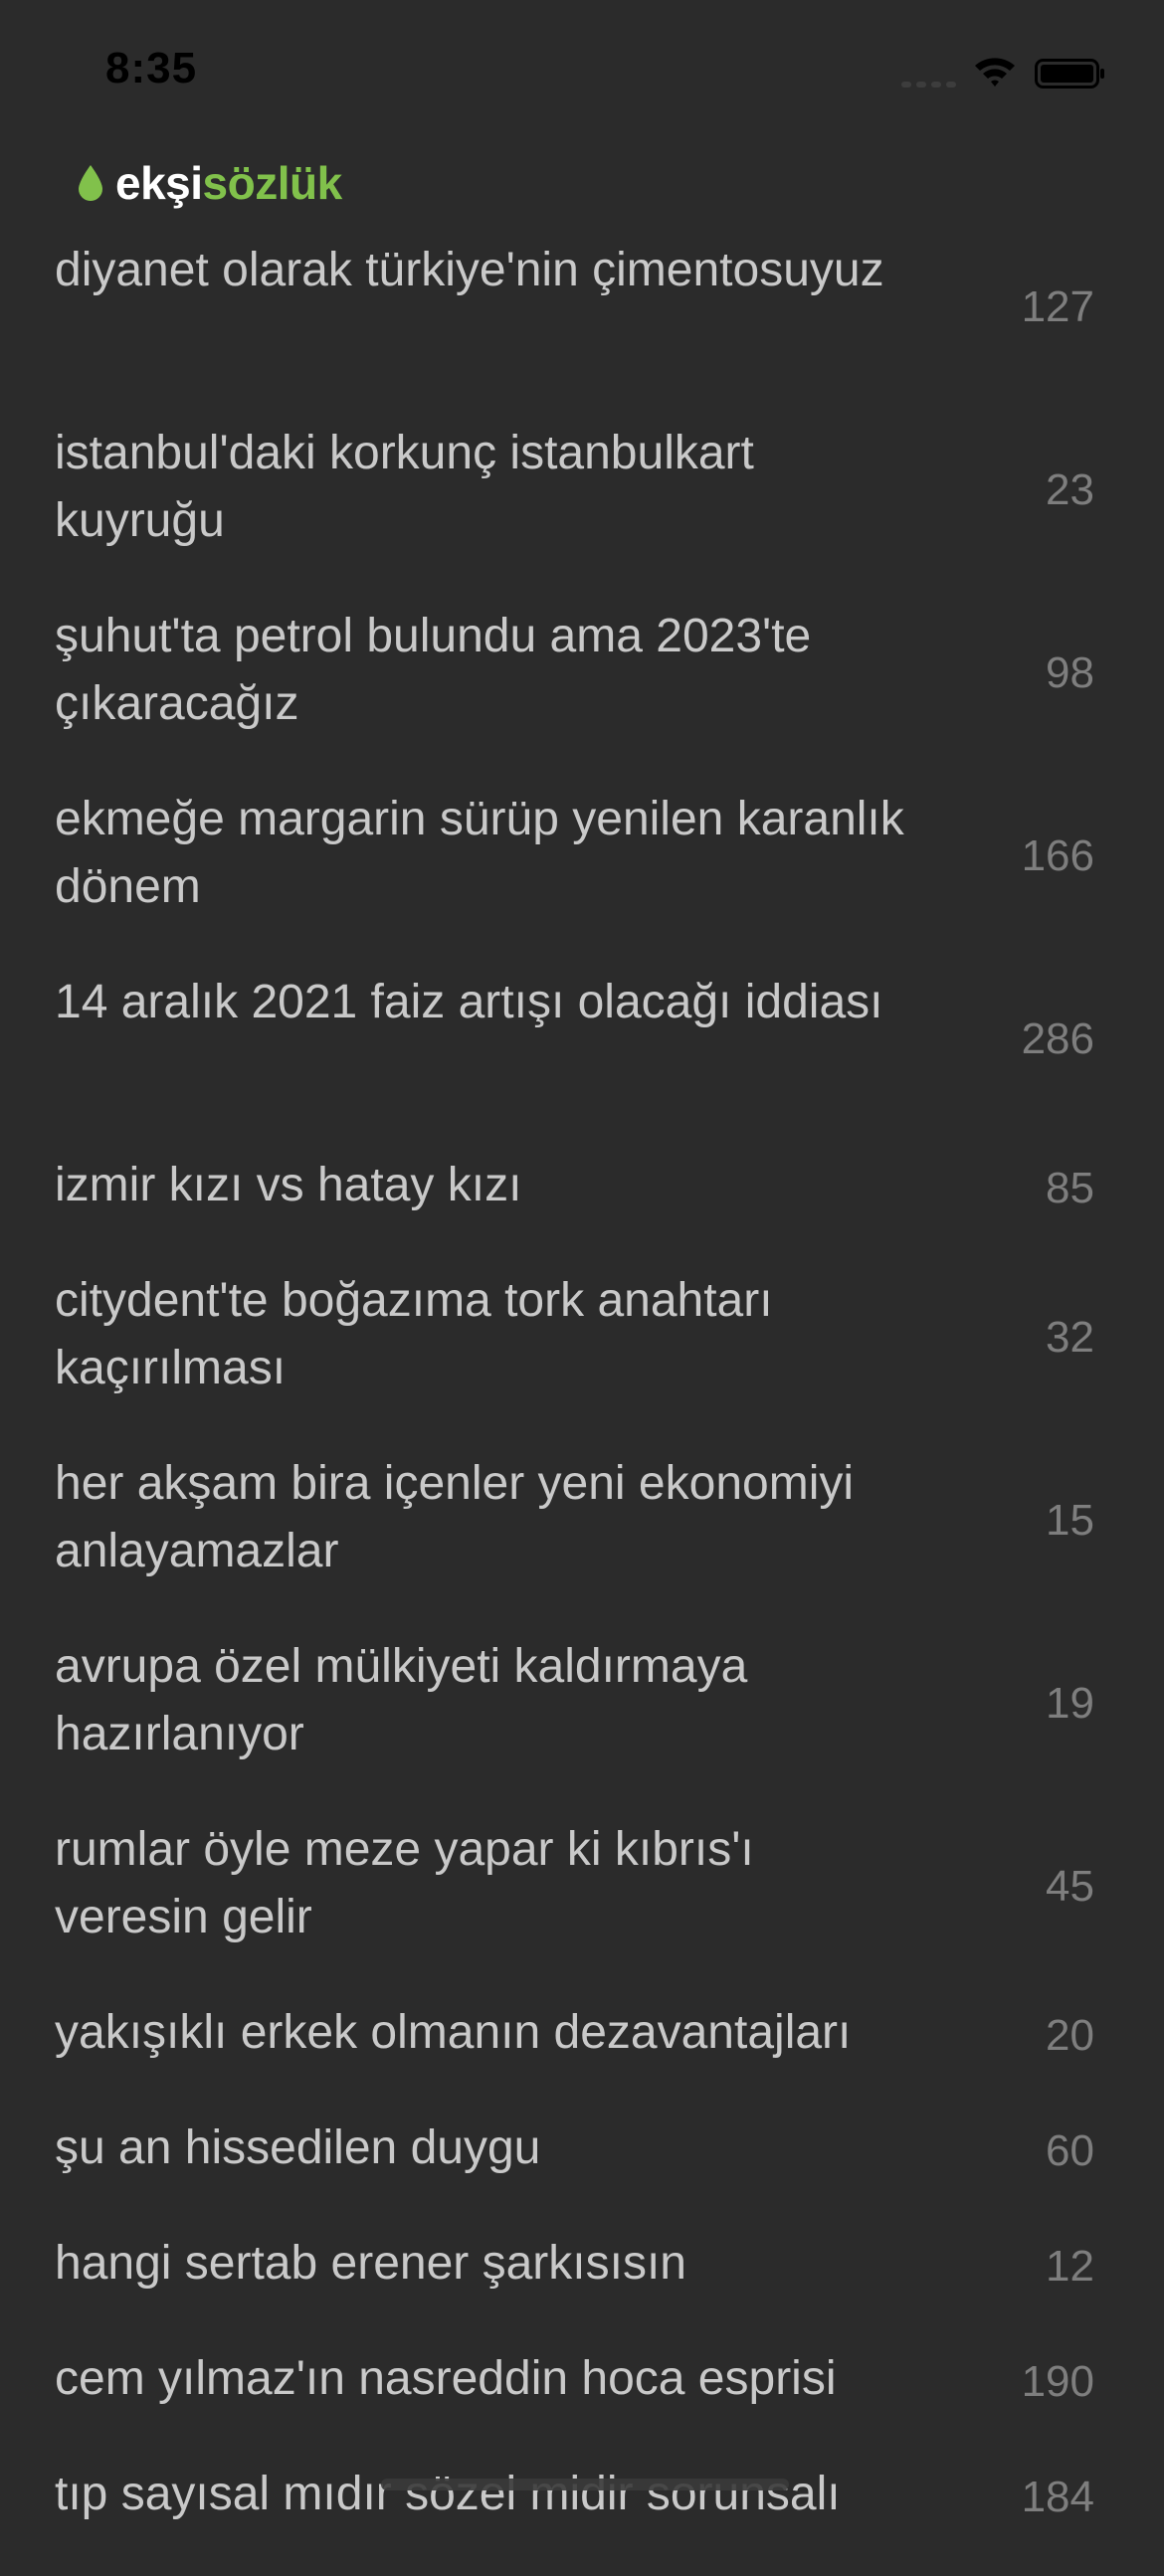 The height and width of the screenshot is (2576, 1164). I want to click on topic-entry-count: 23, so click(1070, 489).